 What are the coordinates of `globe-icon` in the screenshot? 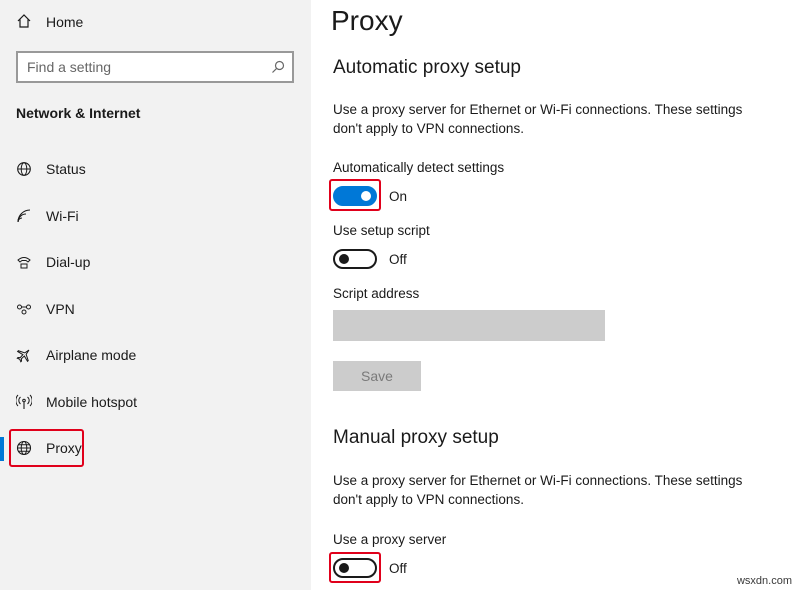 It's located at (24, 448).